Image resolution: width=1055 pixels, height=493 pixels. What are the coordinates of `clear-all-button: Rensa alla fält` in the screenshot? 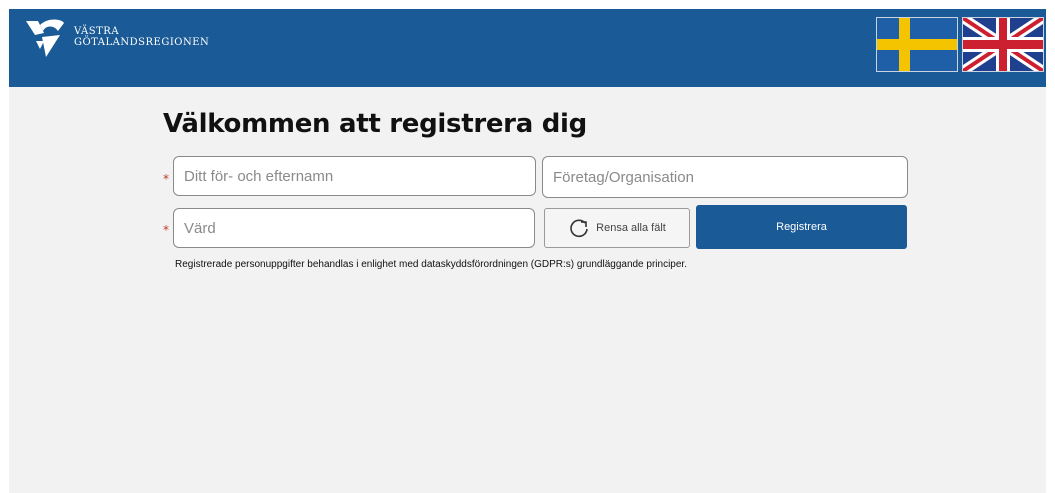 It's located at (617, 228).